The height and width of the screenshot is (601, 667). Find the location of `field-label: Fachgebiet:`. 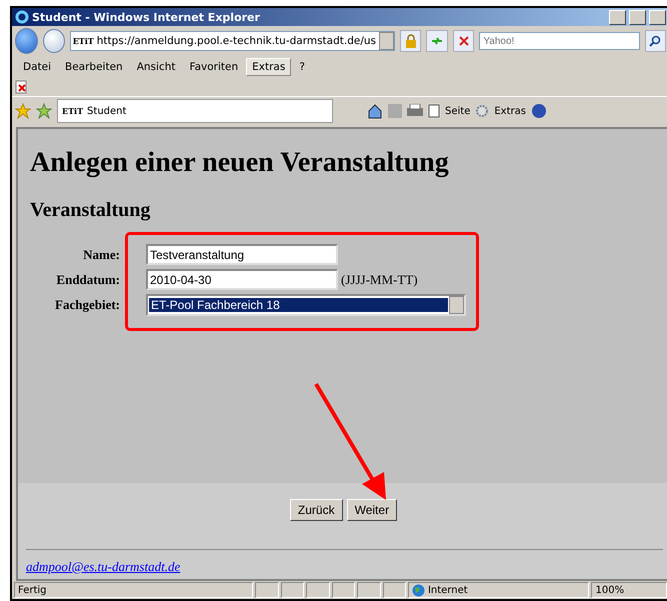

field-label: Fachgebiet: is located at coordinates (87, 305).